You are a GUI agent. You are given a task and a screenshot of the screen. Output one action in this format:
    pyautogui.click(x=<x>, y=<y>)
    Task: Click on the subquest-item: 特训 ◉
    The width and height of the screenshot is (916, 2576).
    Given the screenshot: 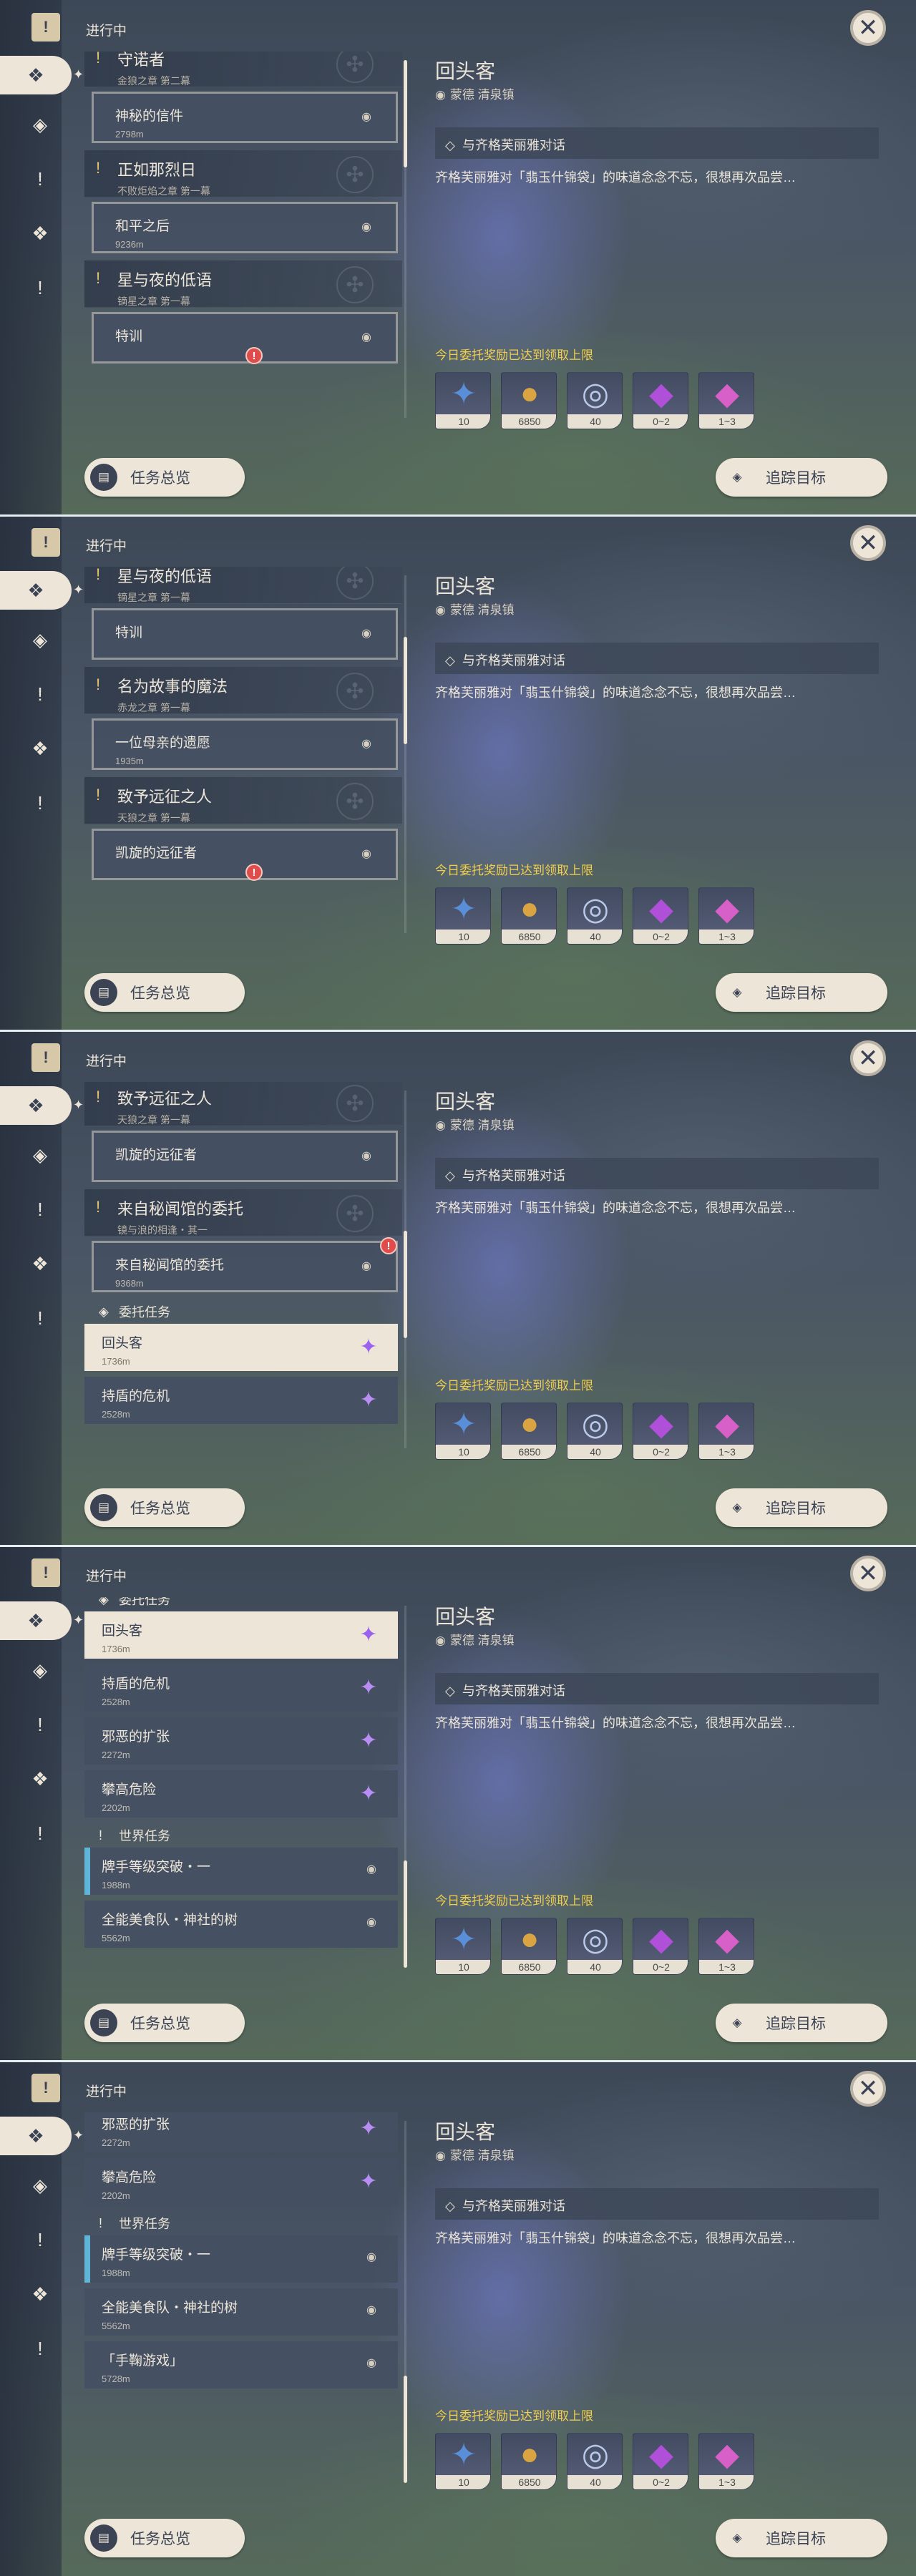 What is the action you would take?
    pyautogui.click(x=245, y=634)
    